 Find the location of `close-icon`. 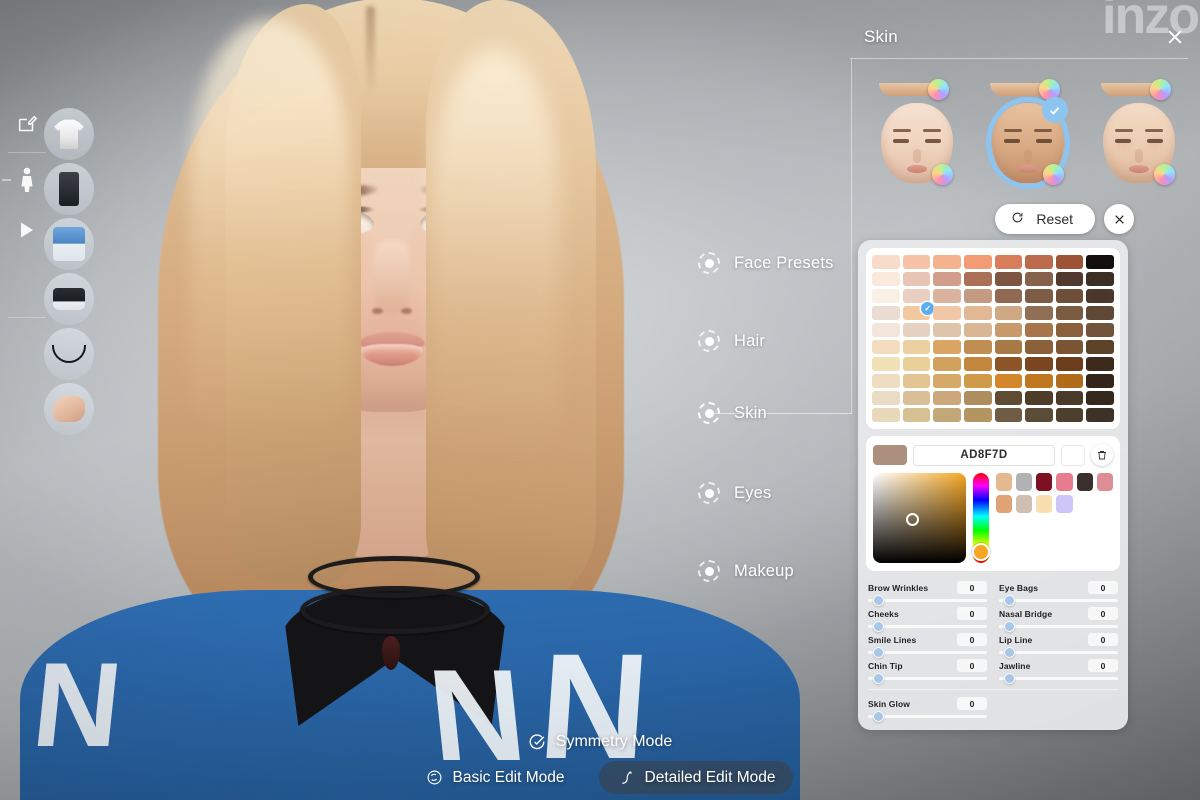

close-icon is located at coordinates (1175, 37).